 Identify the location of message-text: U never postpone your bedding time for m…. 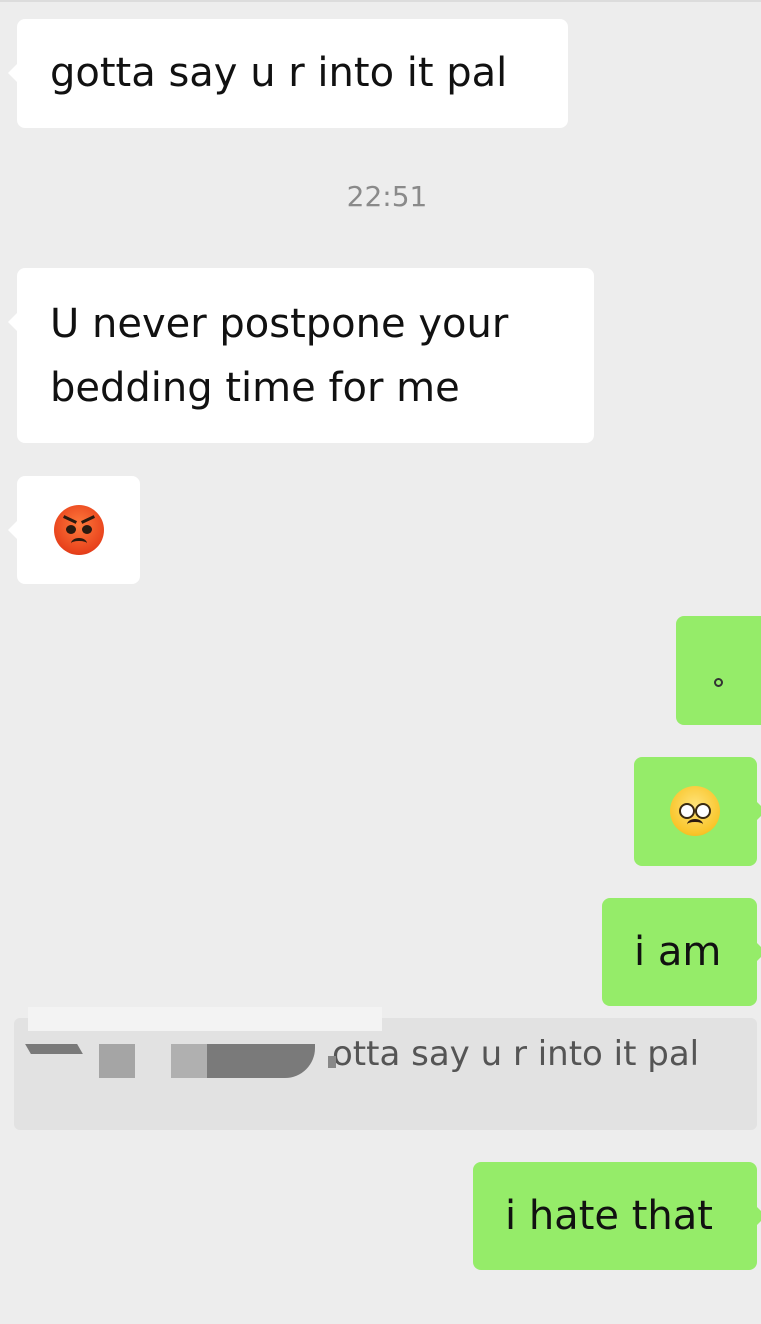
(279, 356).